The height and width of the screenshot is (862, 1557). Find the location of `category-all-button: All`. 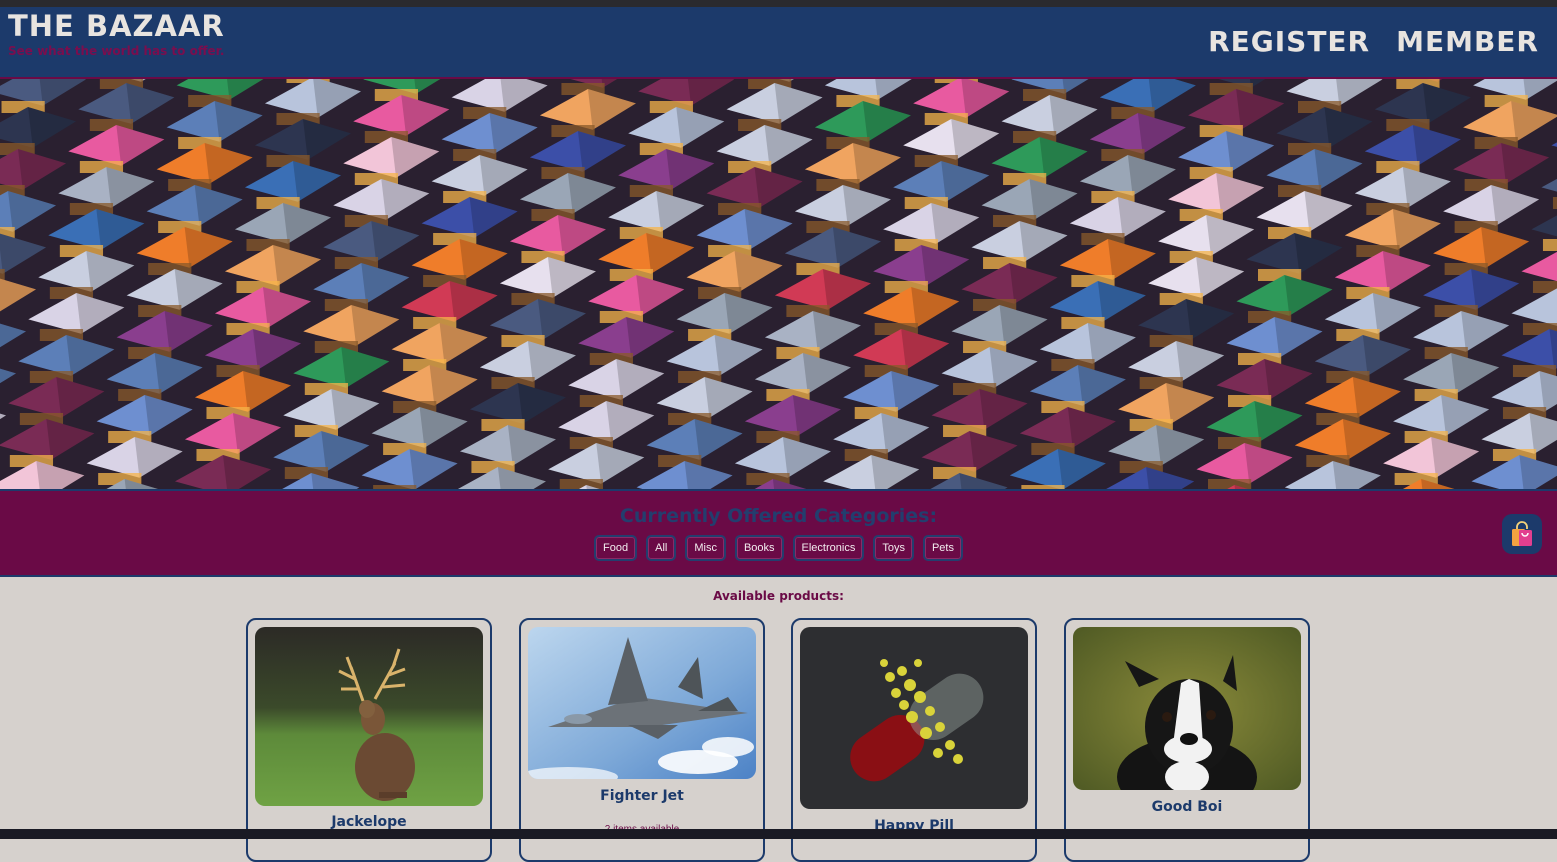

category-all-button: All is located at coordinates (661, 548).